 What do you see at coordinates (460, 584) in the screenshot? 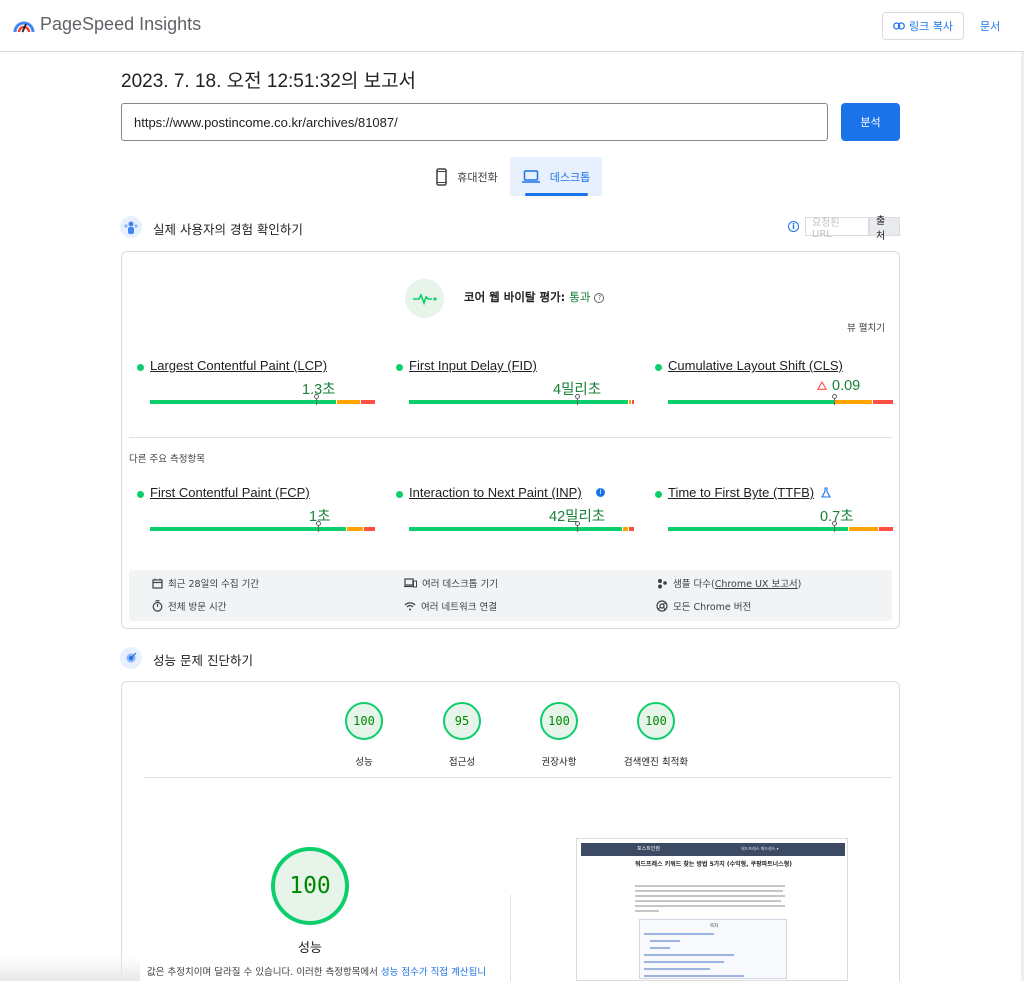
I see `device-types-label: 여러 데스크톱 기기` at bounding box center [460, 584].